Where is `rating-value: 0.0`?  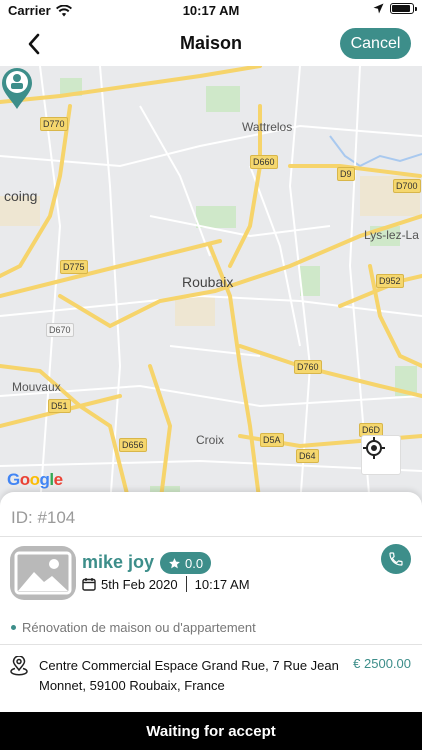 rating-value: 0.0 is located at coordinates (194, 563).